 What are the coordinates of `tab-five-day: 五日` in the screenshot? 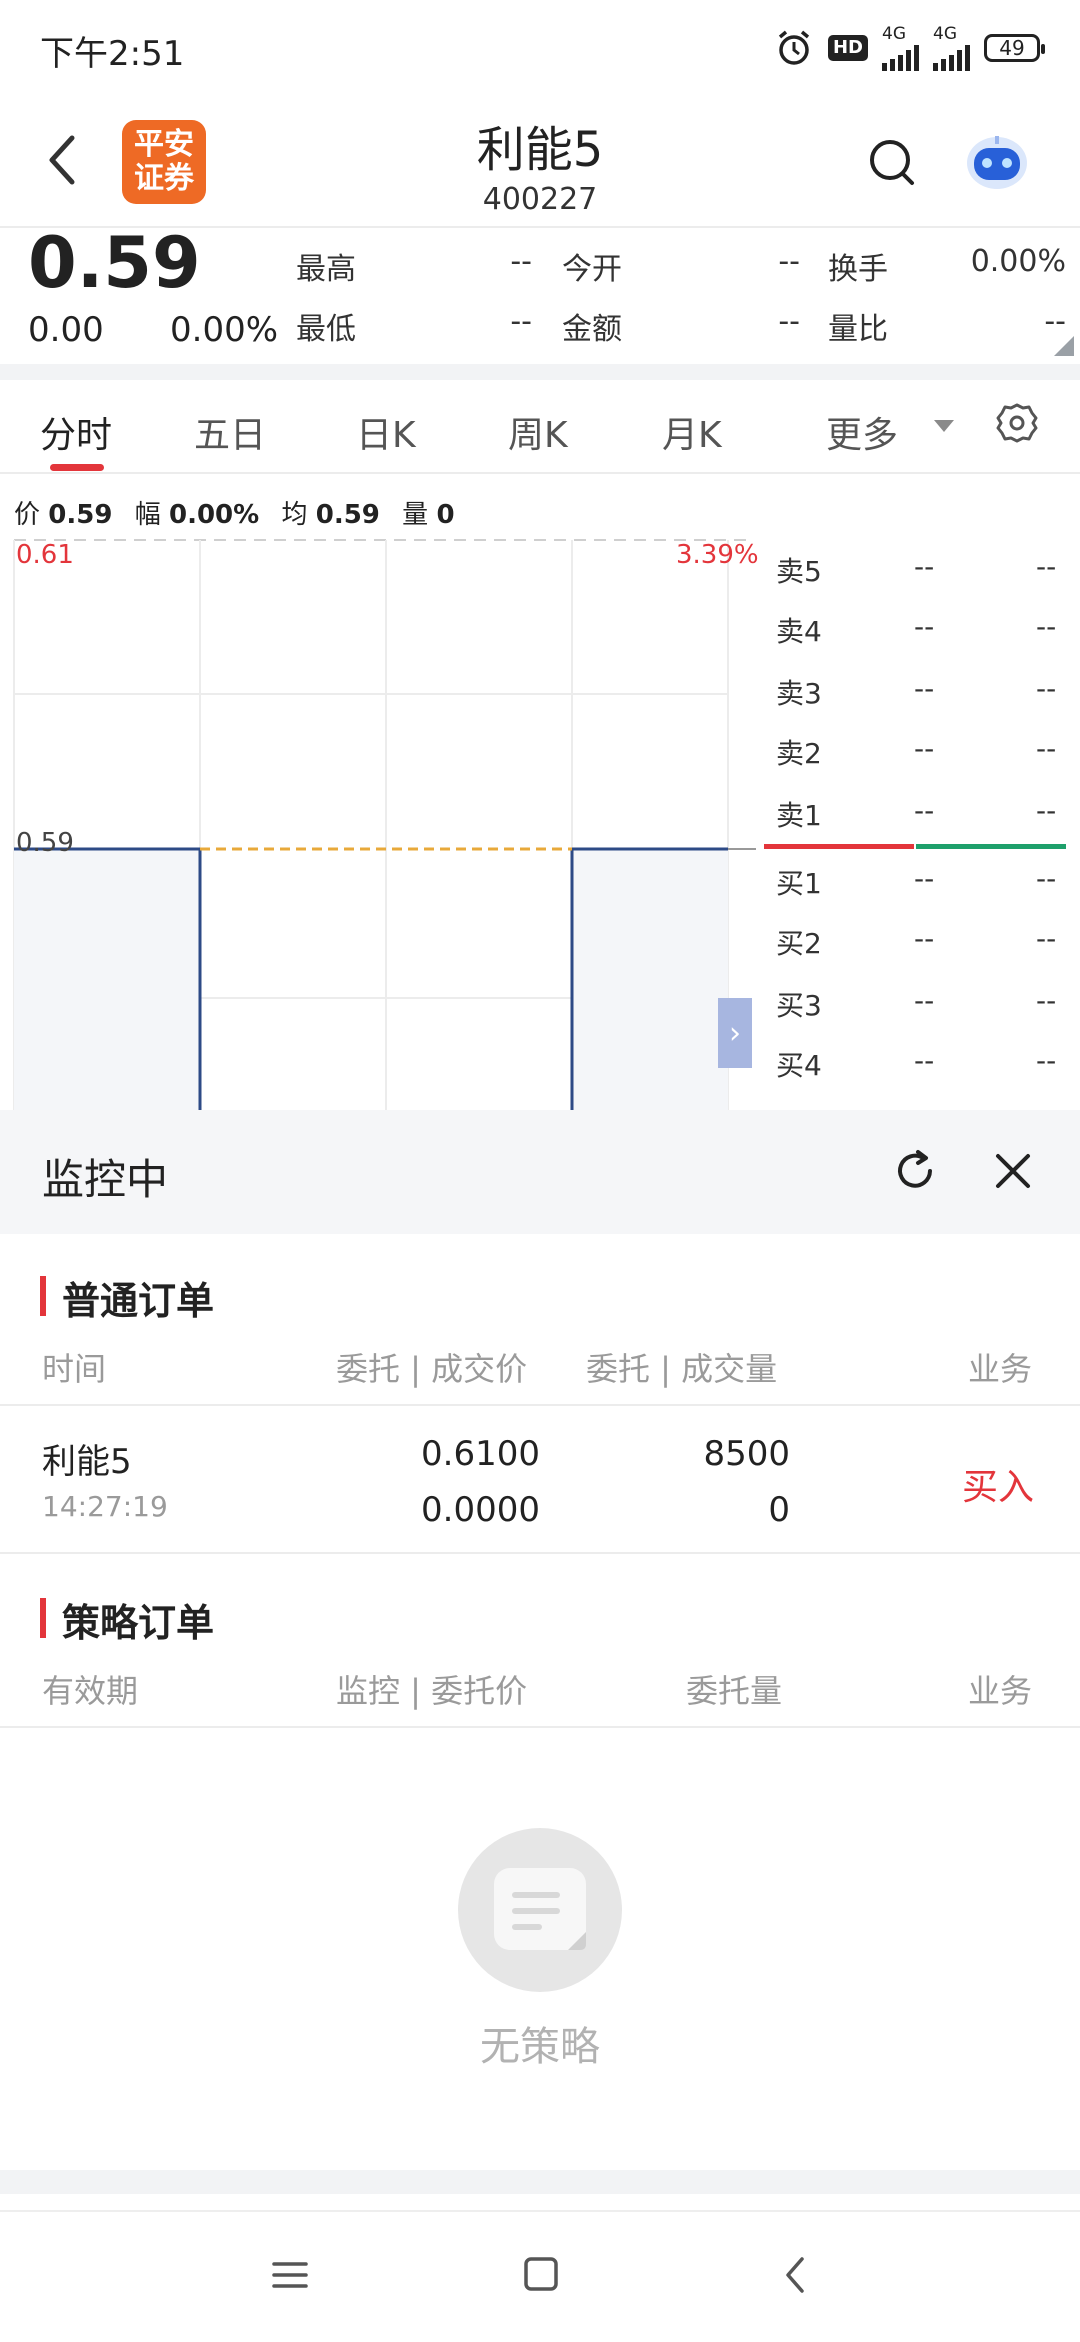 It's located at (230, 432).